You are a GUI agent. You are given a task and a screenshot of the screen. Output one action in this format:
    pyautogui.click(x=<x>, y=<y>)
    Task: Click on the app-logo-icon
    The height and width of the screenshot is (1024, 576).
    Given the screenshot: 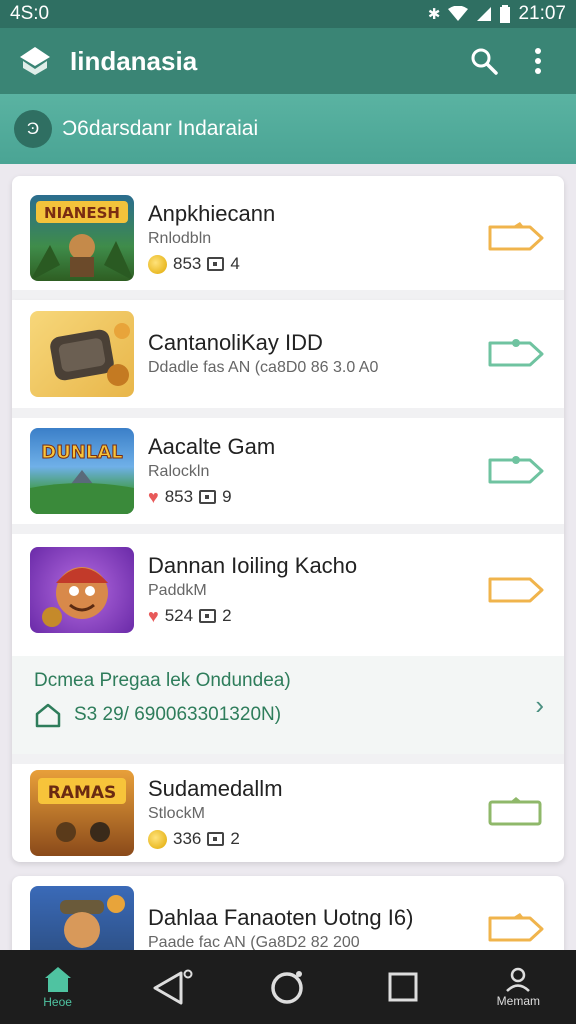 What is the action you would take?
    pyautogui.click(x=35, y=61)
    